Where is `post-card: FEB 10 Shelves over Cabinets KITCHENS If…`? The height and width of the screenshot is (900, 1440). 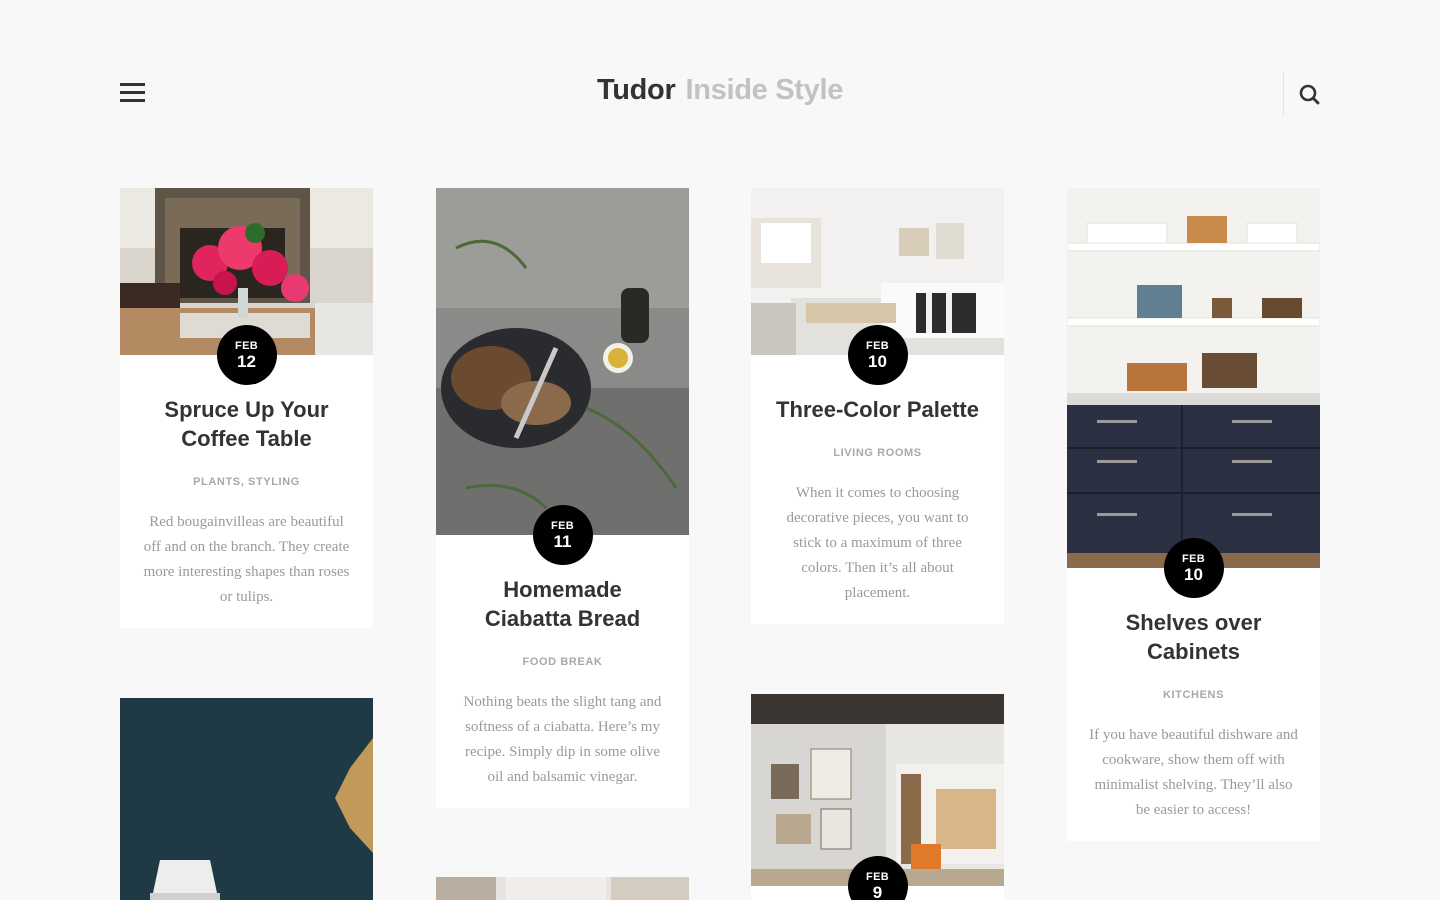 post-card: FEB 10 Shelves over Cabinets KITCHENS If… is located at coordinates (1193, 514).